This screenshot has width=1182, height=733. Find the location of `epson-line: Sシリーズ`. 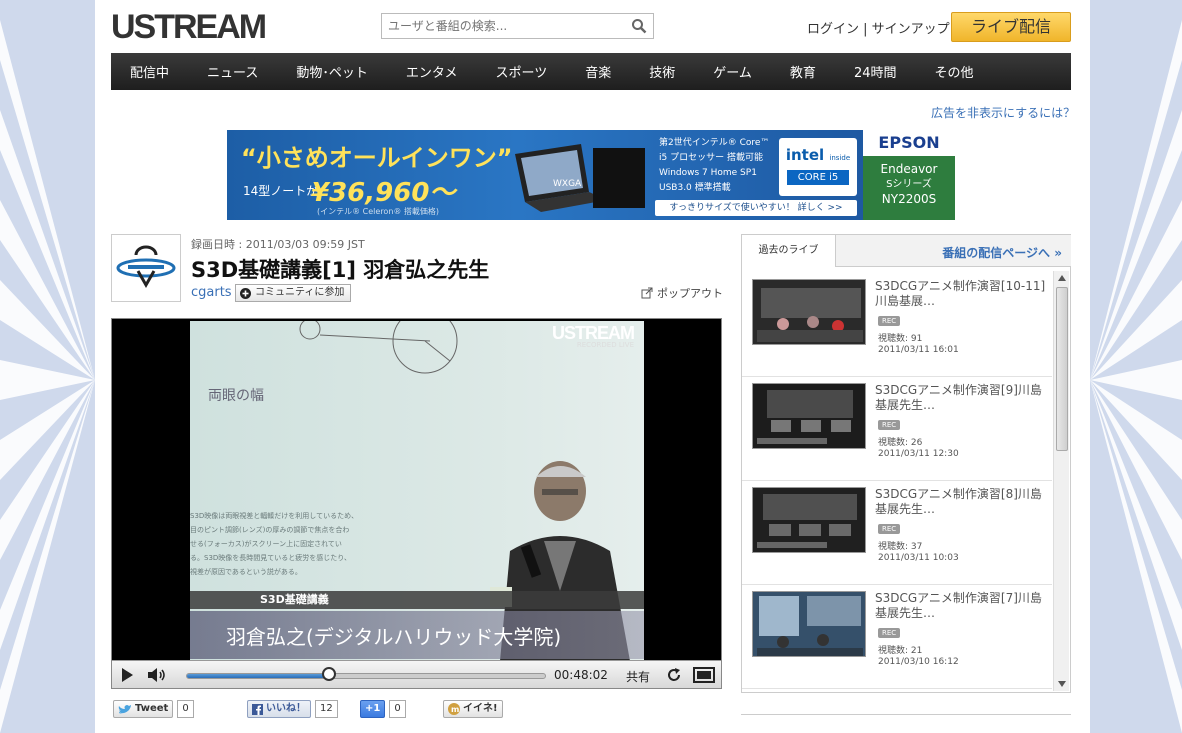

epson-line: Sシリーズ is located at coordinates (909, 184).